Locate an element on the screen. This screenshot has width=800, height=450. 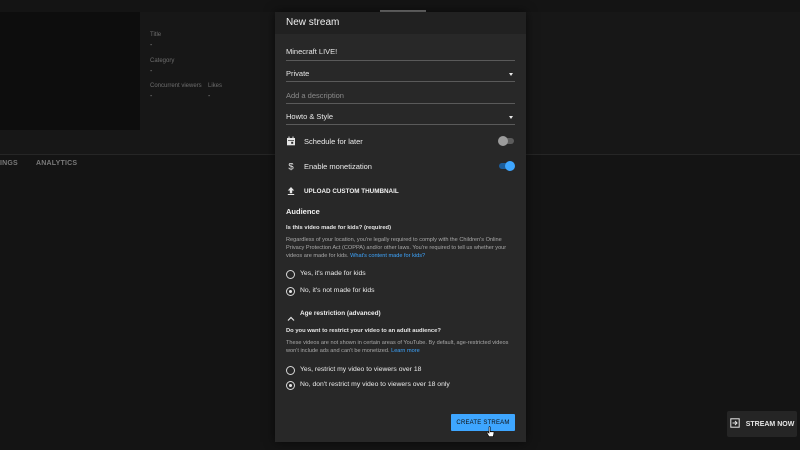
tab-settings: INGS is located at coordinates (9, 163).